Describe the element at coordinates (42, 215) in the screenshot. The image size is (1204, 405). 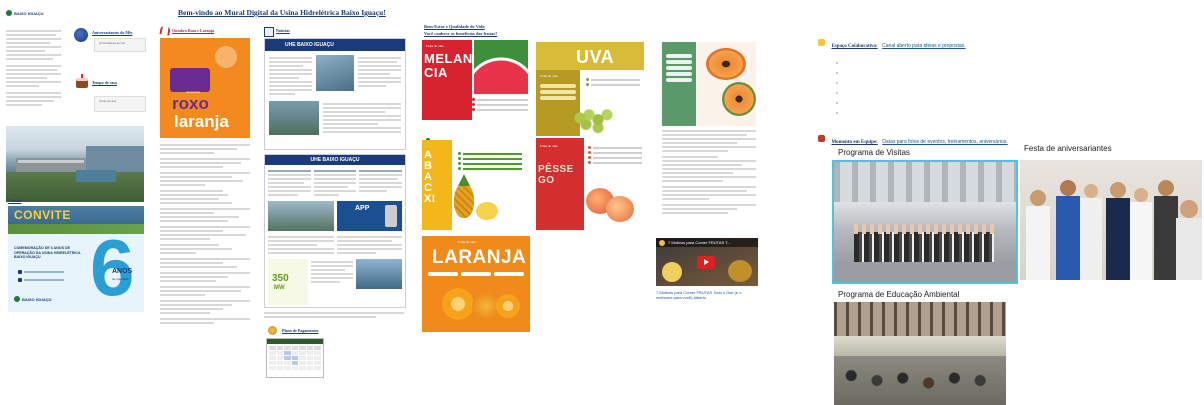
I see `invite-banner-title: CONVITE` at that location.